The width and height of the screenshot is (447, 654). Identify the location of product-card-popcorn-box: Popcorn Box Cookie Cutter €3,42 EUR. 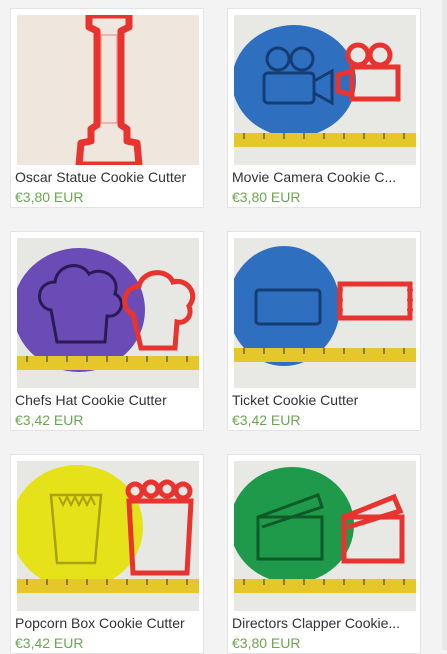
(107, 554).